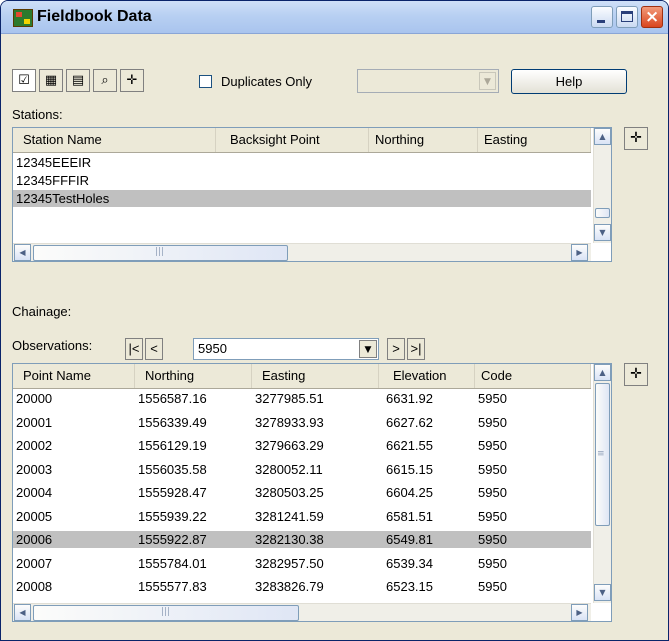 This screenshot has width=669, height=641. I want to click on grip-icon: |||, so click(166, 612).